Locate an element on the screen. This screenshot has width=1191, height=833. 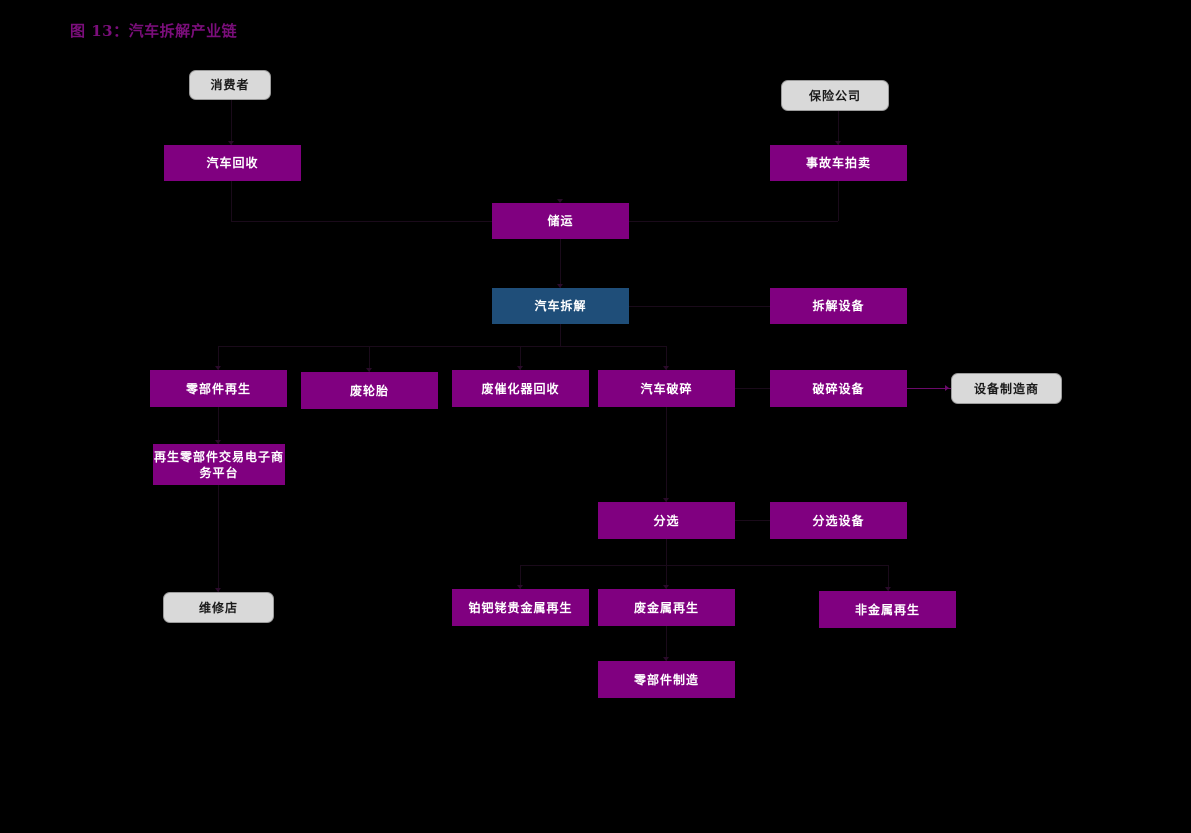
node-label: 破碎设备 is located at coordinates (838, 388).